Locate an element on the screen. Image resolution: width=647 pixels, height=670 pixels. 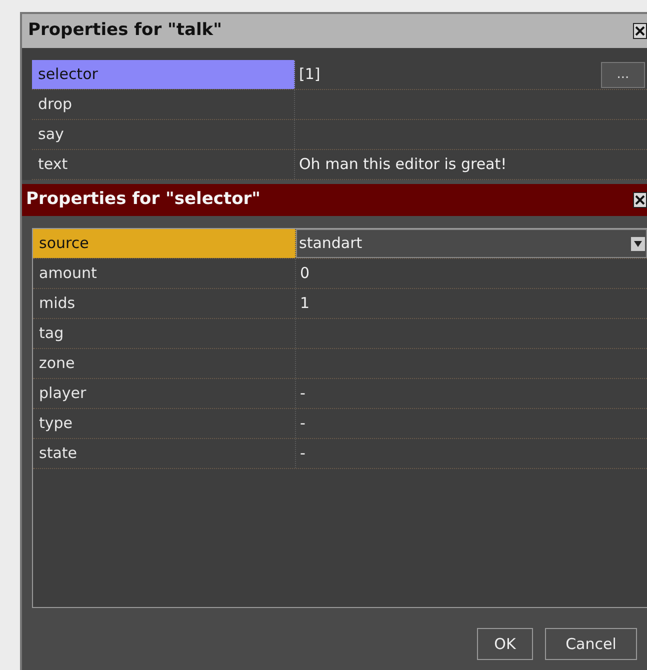
value-dropdown: standart is located at coordinates (471, 243).